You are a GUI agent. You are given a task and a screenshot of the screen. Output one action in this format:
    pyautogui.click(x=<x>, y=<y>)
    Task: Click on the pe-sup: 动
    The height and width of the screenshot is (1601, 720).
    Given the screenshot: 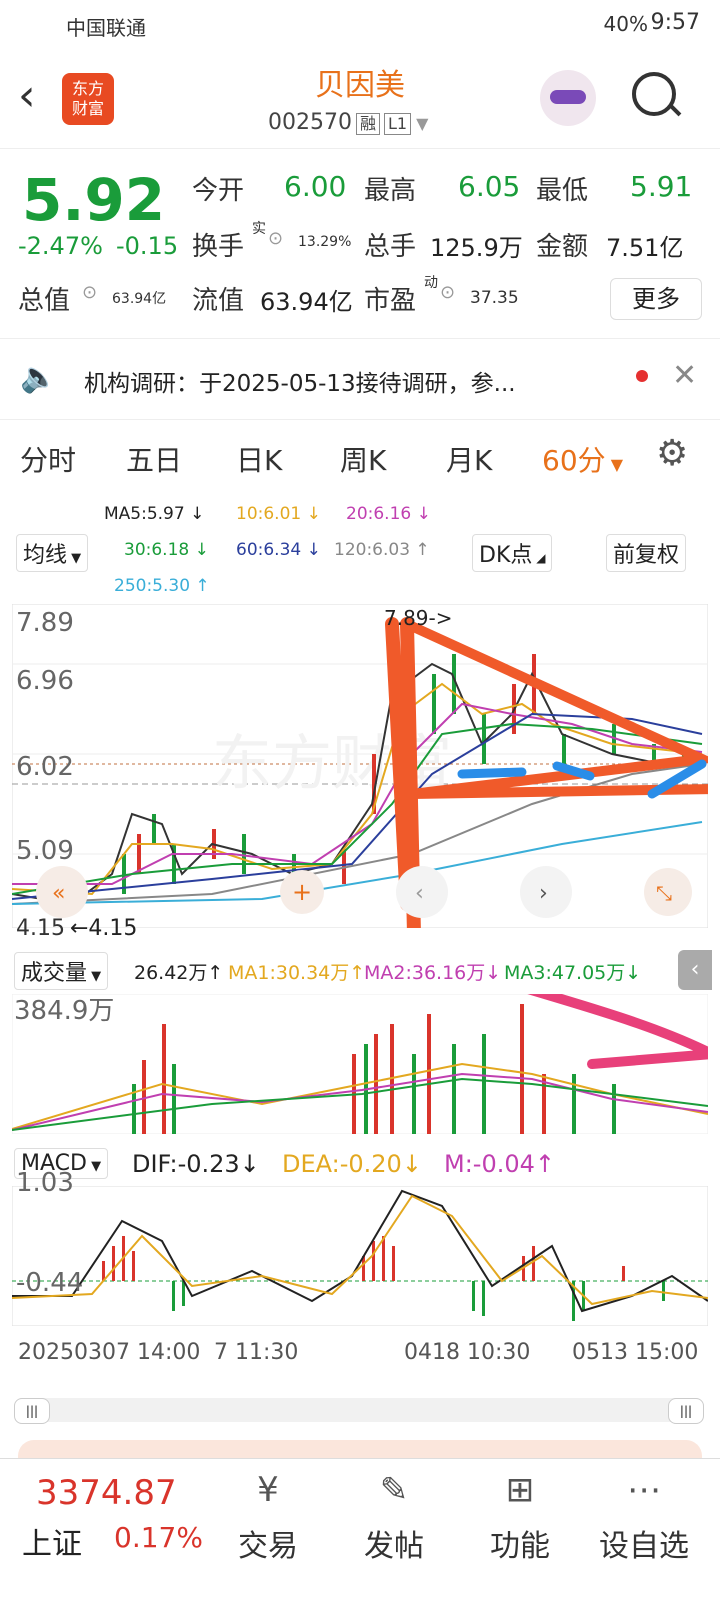 What is the action you would take?
    pyautogui.click(x=431, y=283)
    